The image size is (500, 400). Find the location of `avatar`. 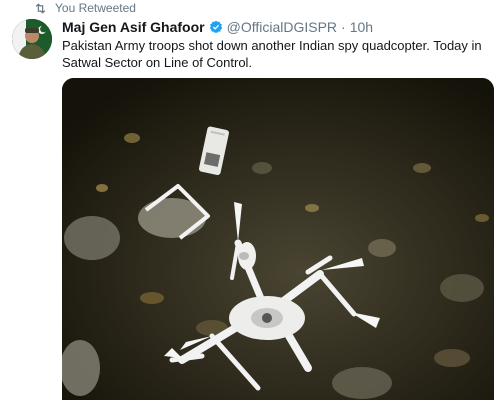

avatar is located at coordinates (32, 39).